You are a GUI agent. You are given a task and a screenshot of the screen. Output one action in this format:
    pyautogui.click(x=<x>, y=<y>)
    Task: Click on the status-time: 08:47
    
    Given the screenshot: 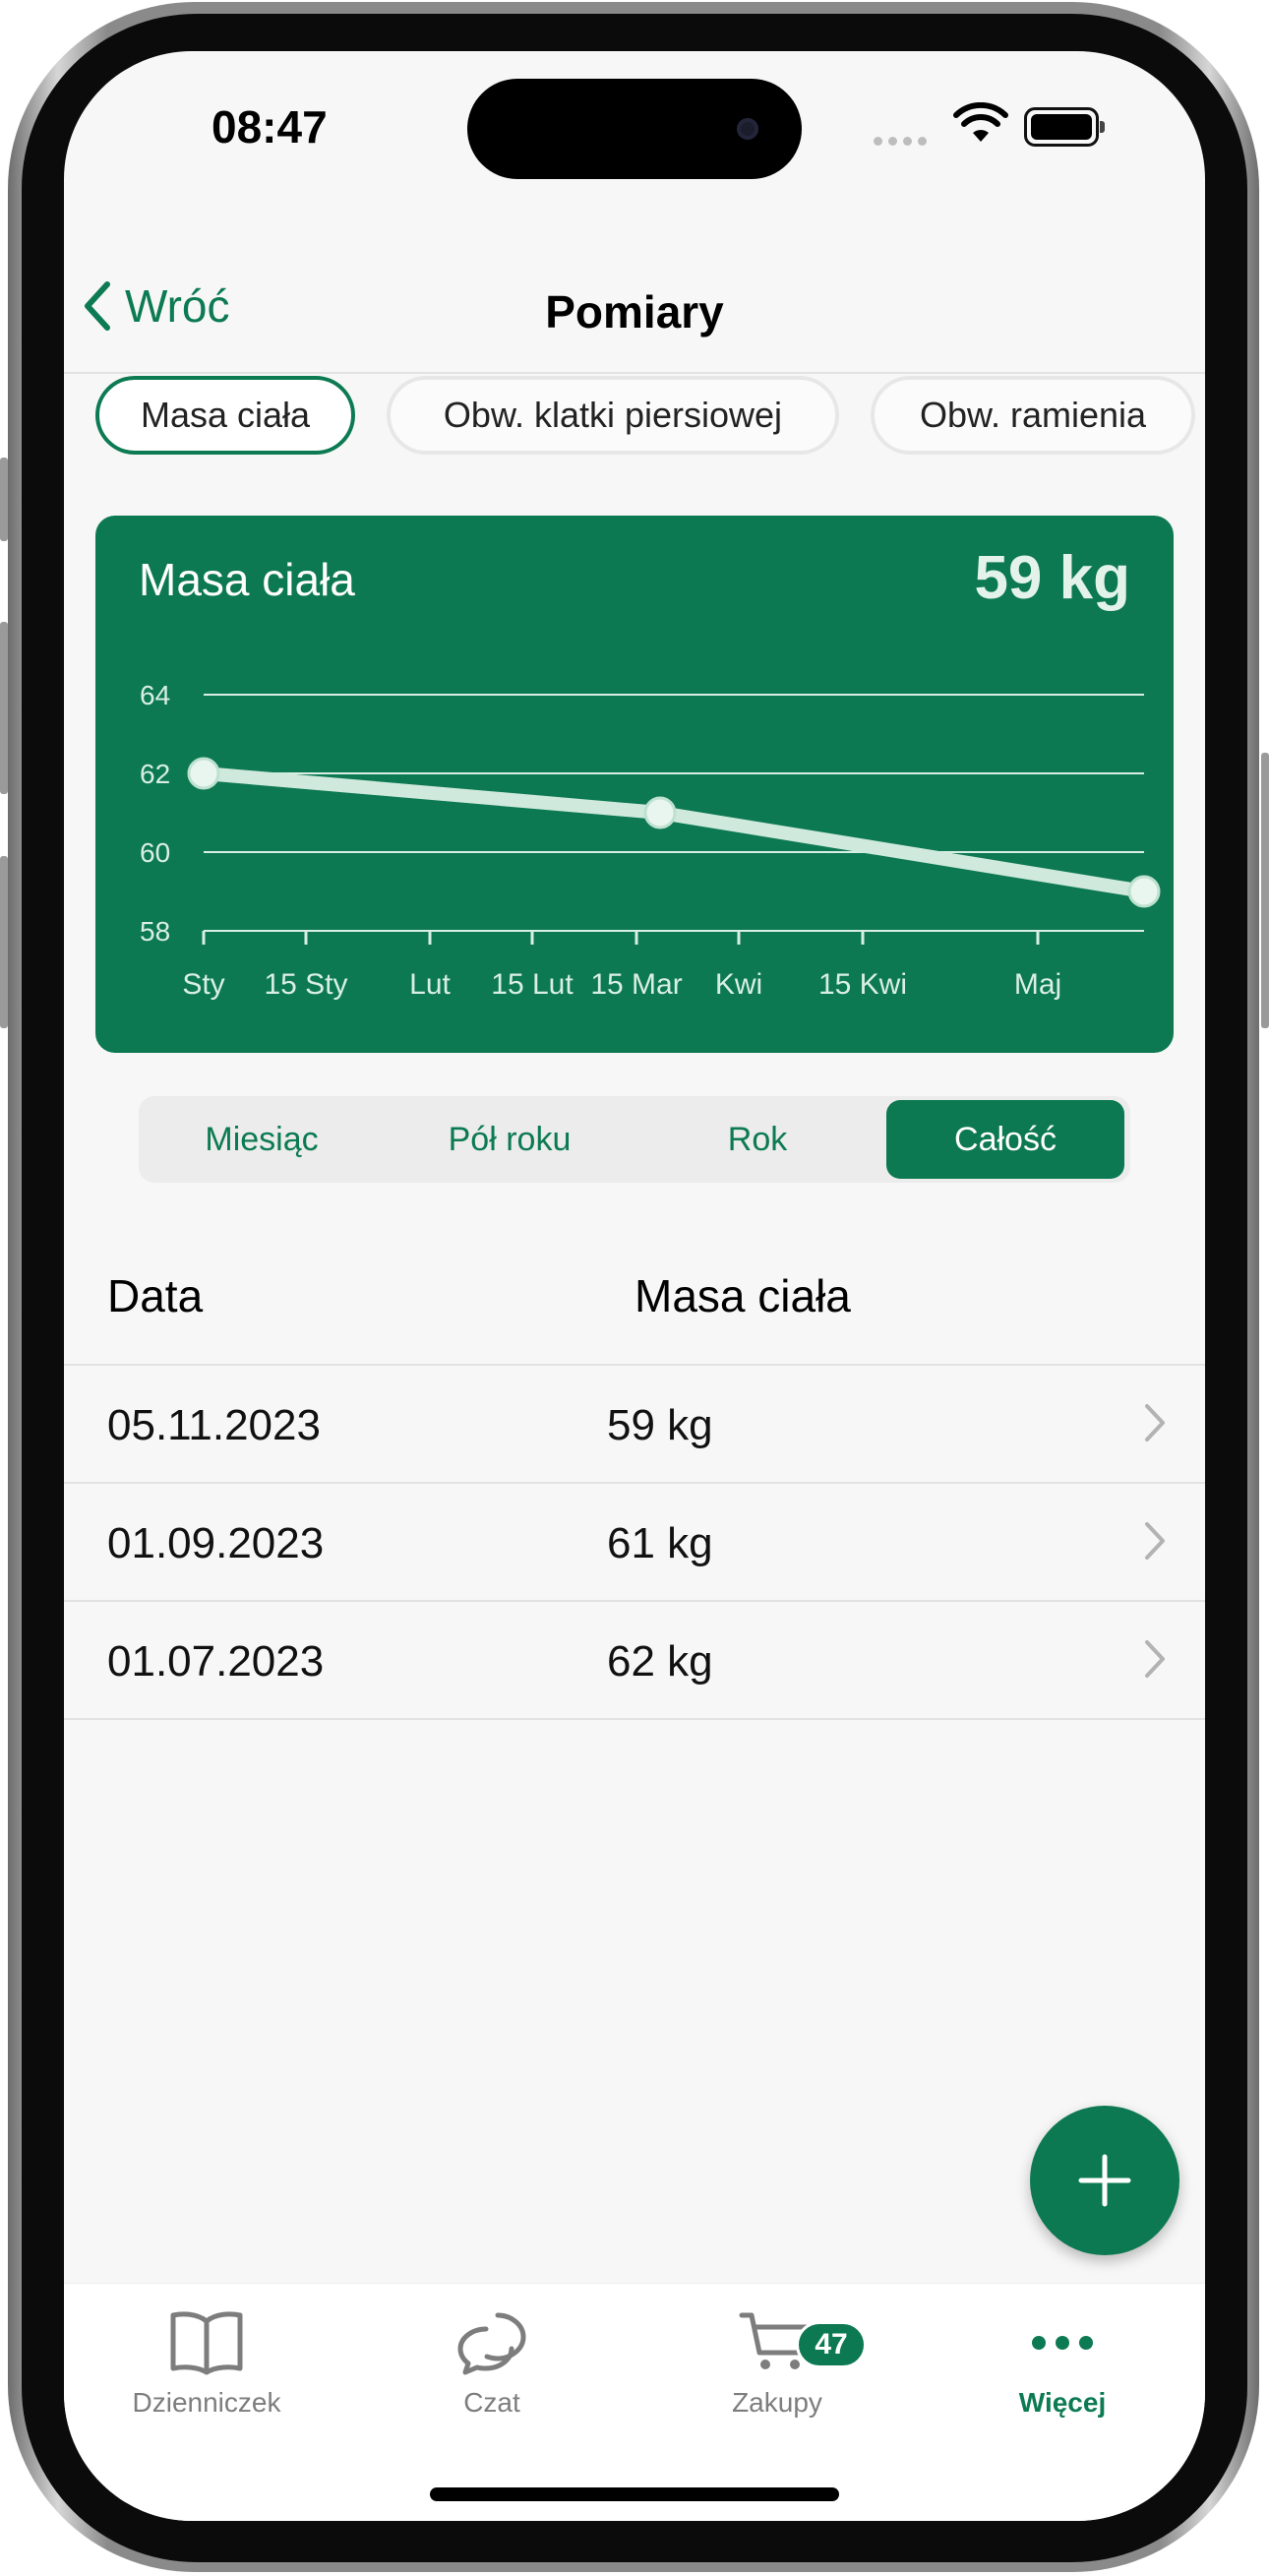 What is the action you would take?
    pyautogui.click(x=270, y=127)
    